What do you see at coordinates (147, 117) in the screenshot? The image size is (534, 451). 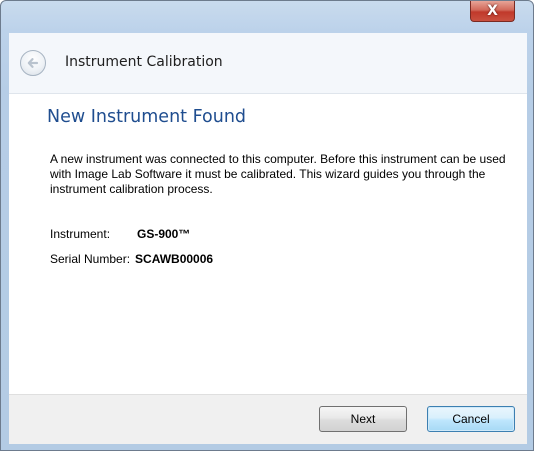 I see `page-heading: New Instrument Found` at bounding box center [147, 117].